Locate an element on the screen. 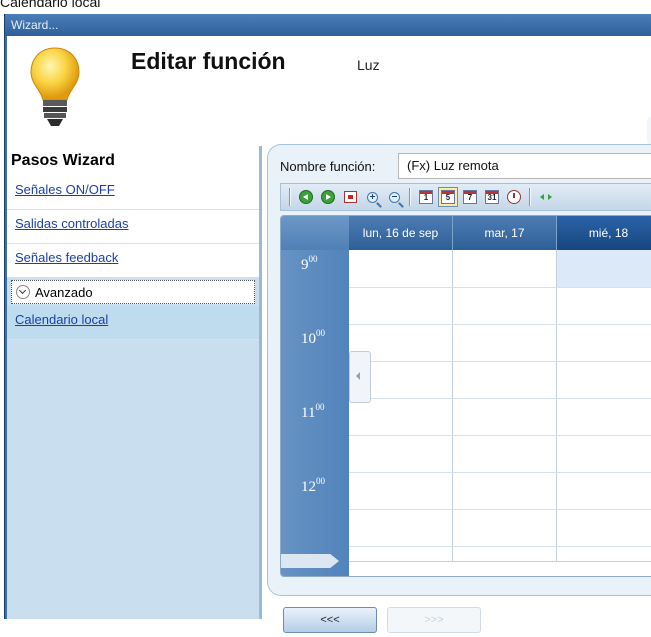 The width and height of the screenshot is (651, 637). back-button: <<< is located at coordinates (330, 620).